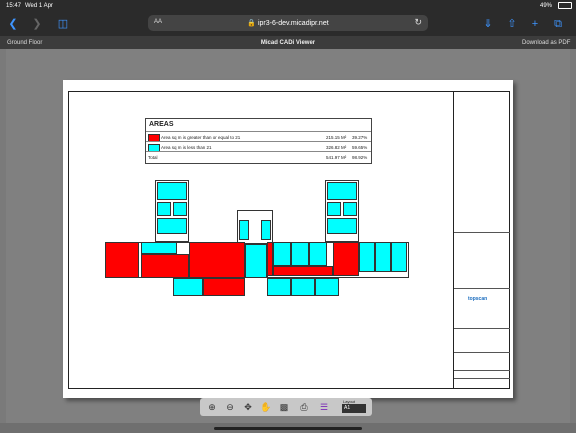  Describe the element at coordinates (230, 407) in the screenshot. I see `zoom-out-icon: ⊖` at that location.